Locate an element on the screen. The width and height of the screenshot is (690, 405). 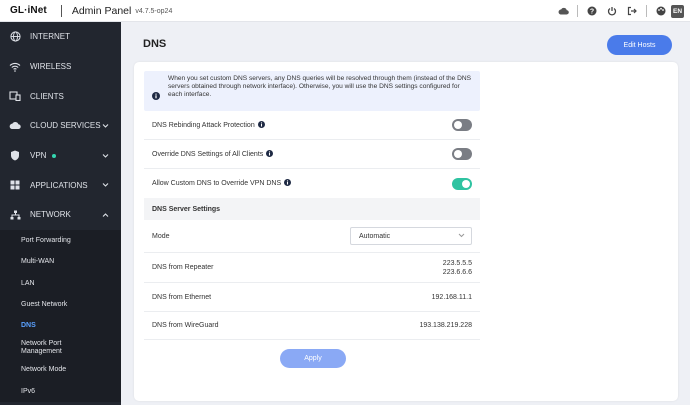
sidebar-item-label: CLOUD SERVICES is located at coordinates (65, 126).